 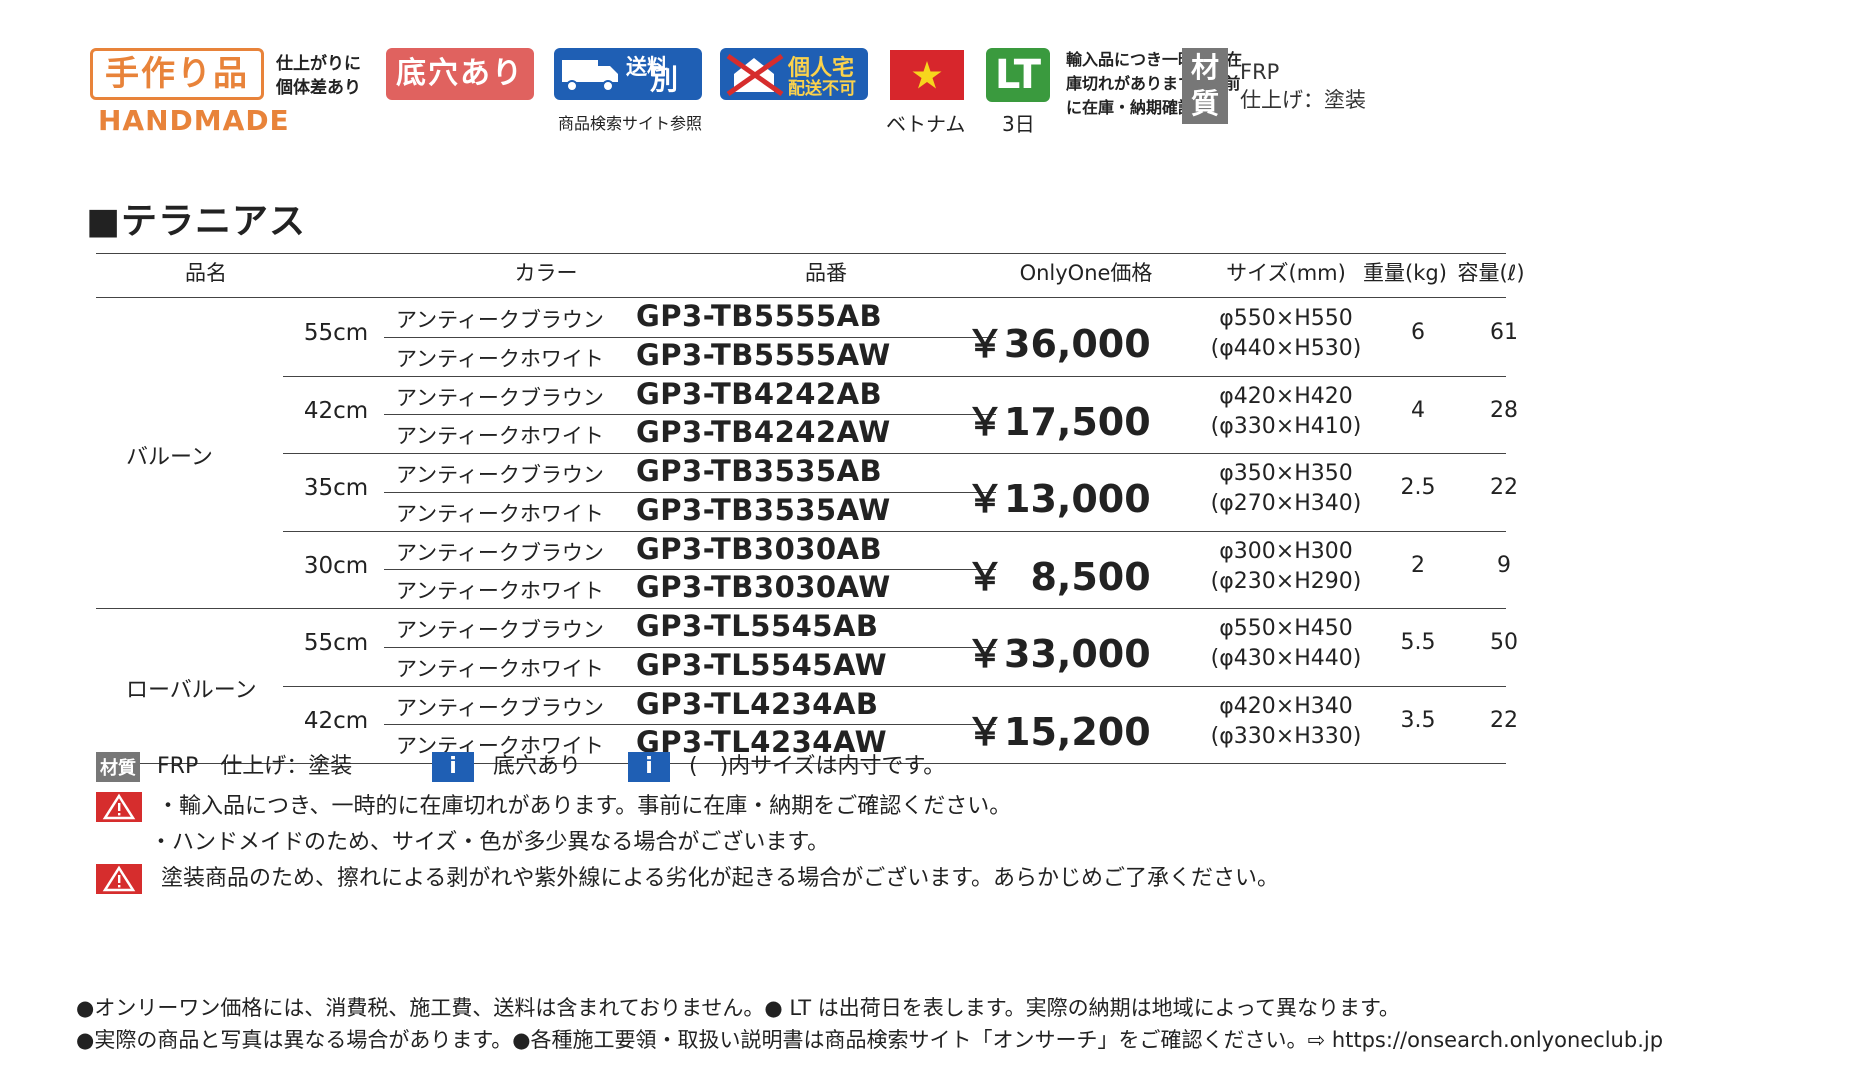 What do you see at coordinates (1303, 86) in the screenshot?
I see `material-text: FRP 仕上げ：塗装` at bounding box center [1303, 86].